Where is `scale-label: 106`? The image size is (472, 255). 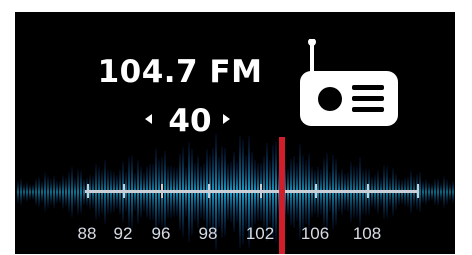
scale-label: 106 is located at coordinates (315, 233).